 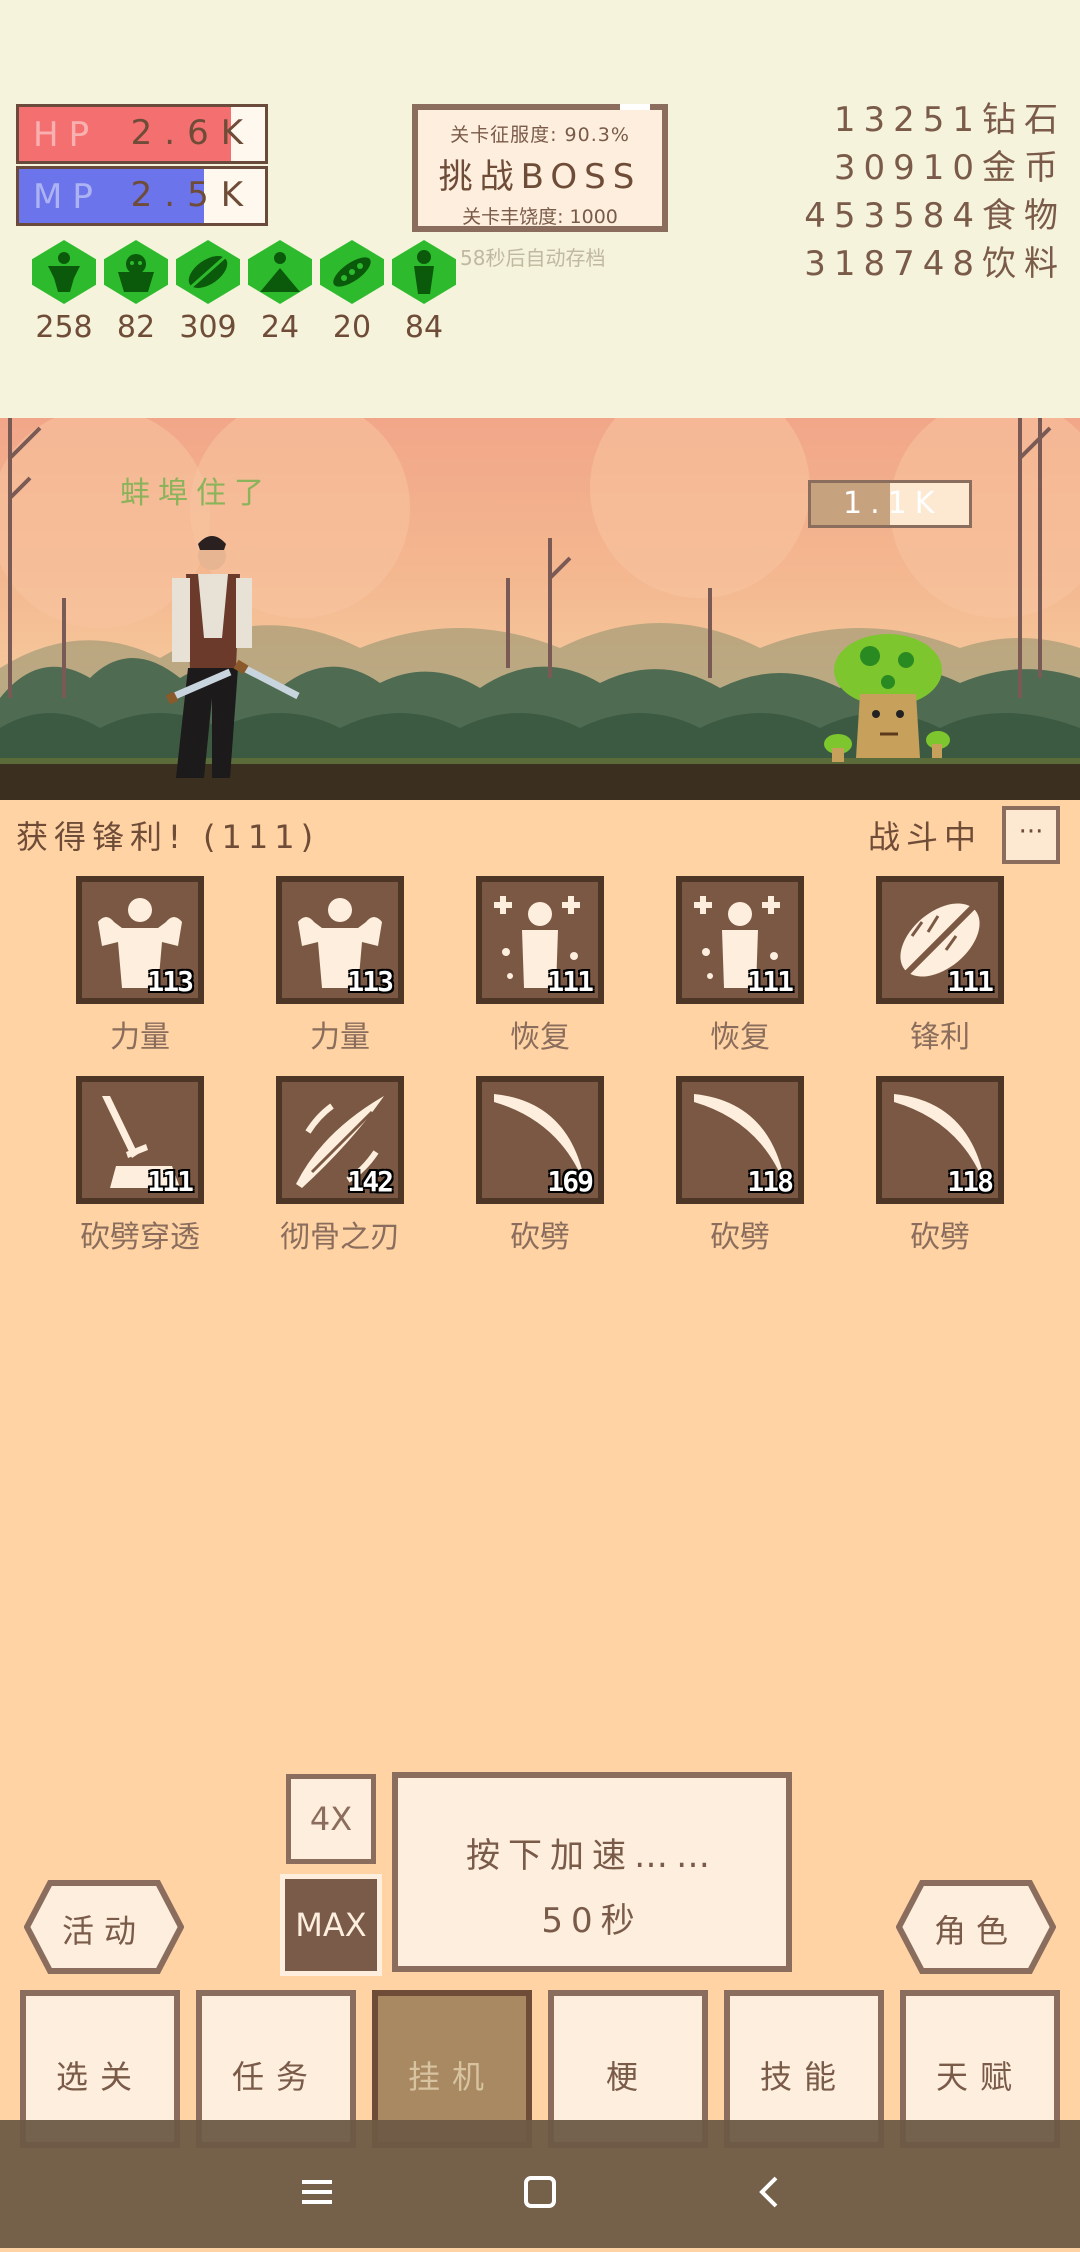 What do you see at coordinates (331, 1819) in the screenshot?
I see `speed-4x-button: 4X` at bounding box center [331, 1819].